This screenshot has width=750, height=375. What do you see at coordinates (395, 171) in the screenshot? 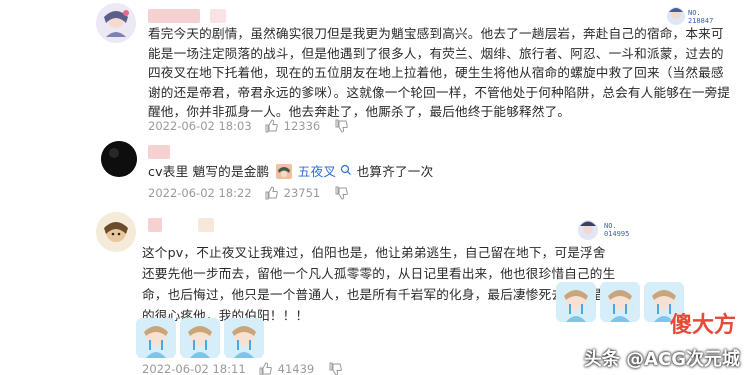
I see `comment-text-suffix: 也算齐了一次` at bounding box center [395, 171].